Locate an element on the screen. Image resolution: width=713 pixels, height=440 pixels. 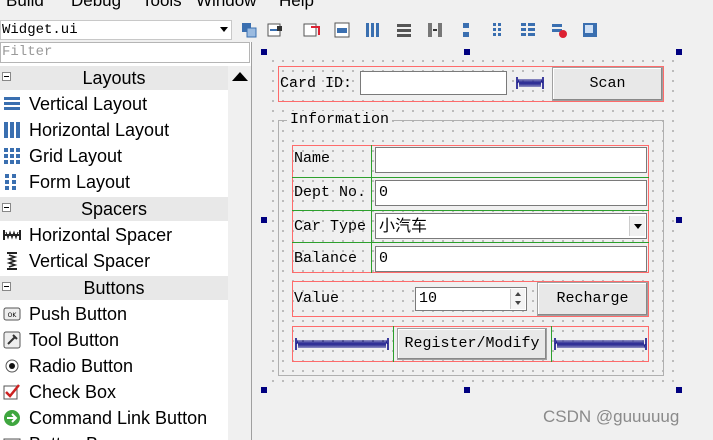
widget-item-grid-layout: Grid Layout is located at coordinates (114, 156).